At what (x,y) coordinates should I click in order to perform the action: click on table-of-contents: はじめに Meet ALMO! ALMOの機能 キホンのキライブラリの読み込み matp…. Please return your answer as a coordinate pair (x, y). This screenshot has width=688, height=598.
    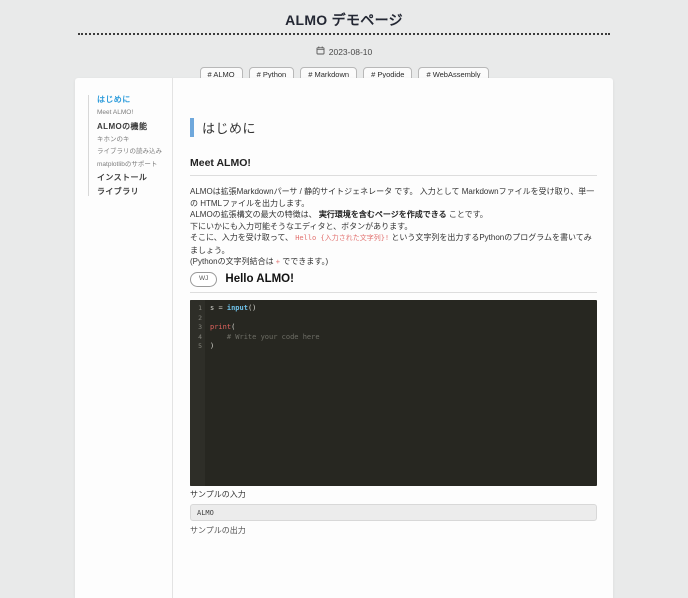
    Looking at the image, I should click on (130, 145).